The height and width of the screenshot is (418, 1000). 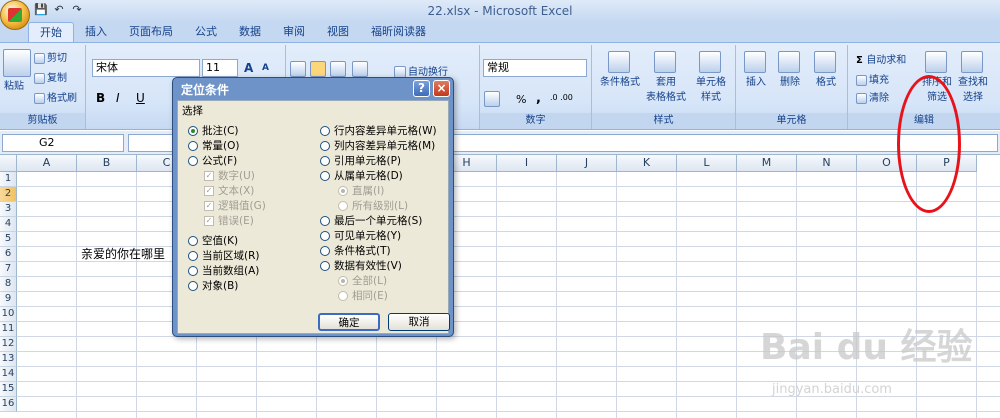 I want to click on copy-button: 复制, so click(x=50, y=76).